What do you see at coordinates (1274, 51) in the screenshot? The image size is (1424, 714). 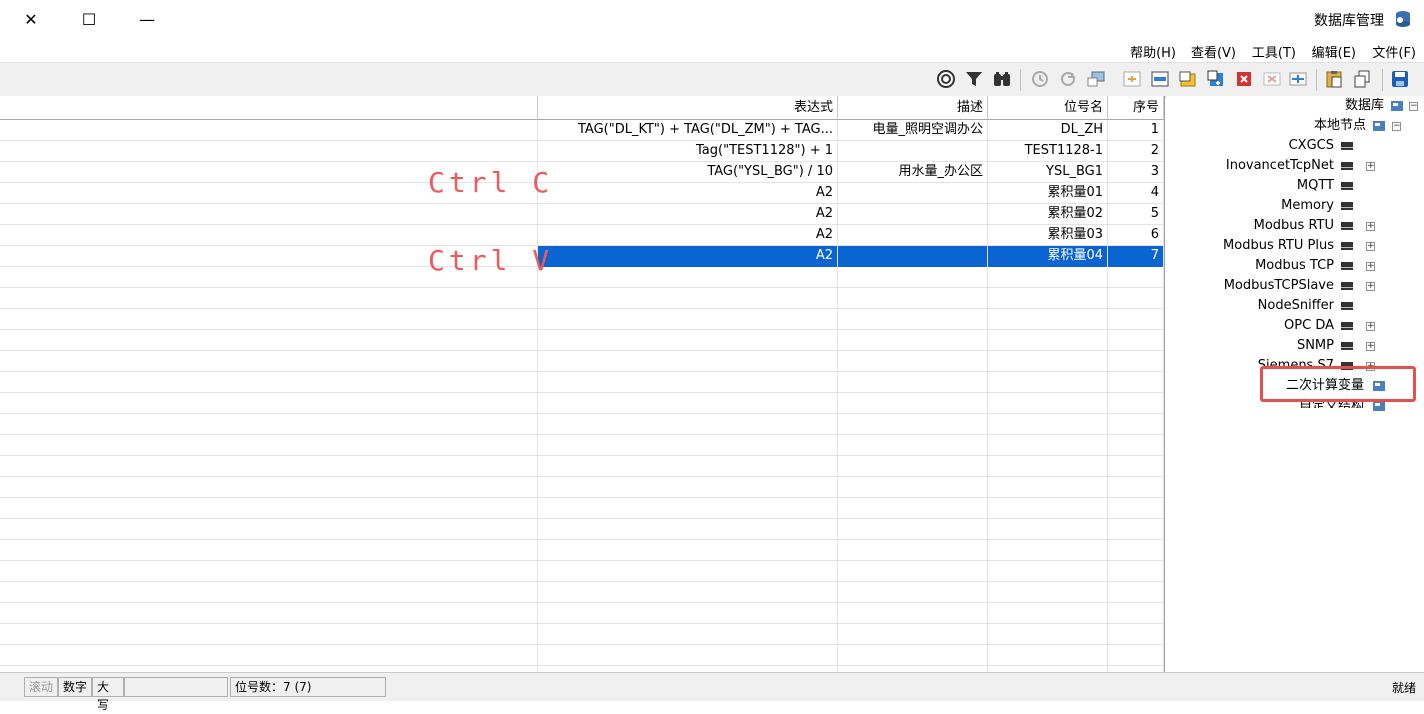 I see `menu-tools: 工具(T)` at bounding box center [1274, 51].